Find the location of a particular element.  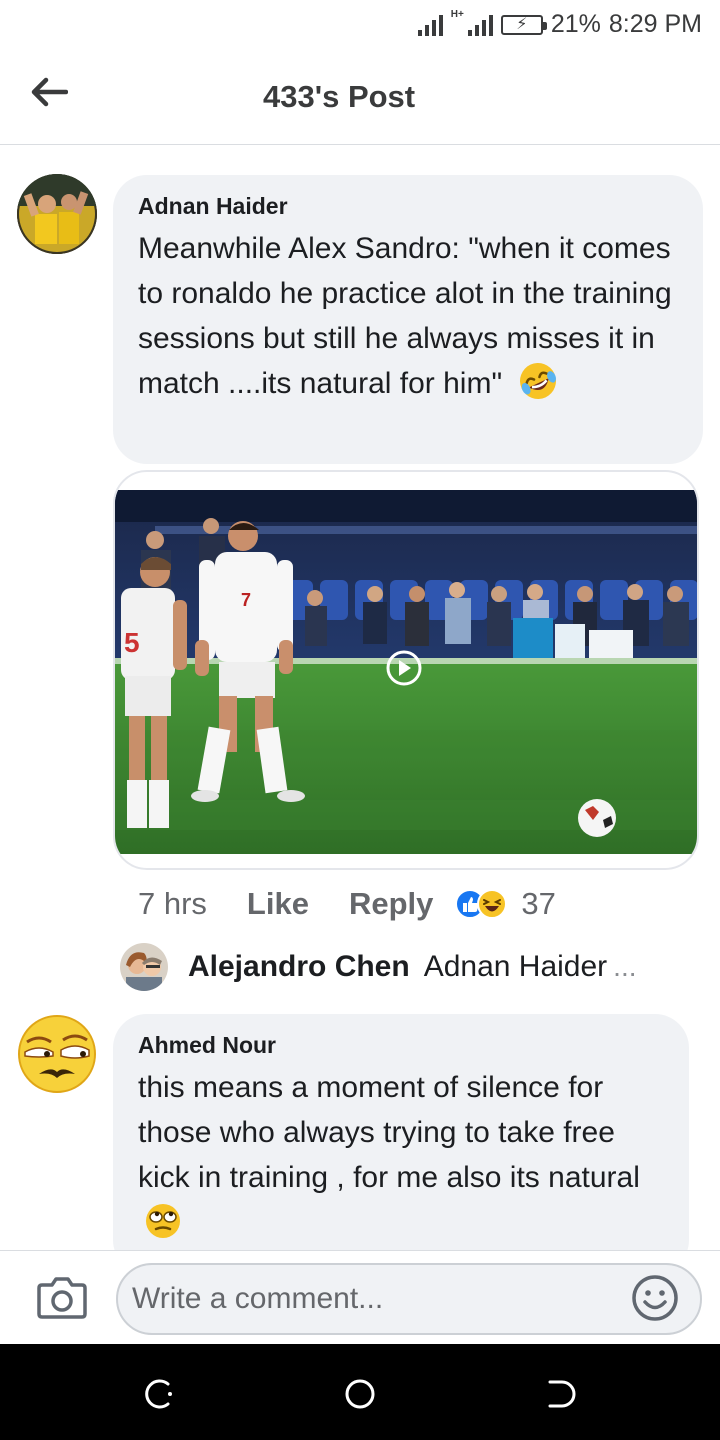

signal-icon is located at coordinates (430, 25).